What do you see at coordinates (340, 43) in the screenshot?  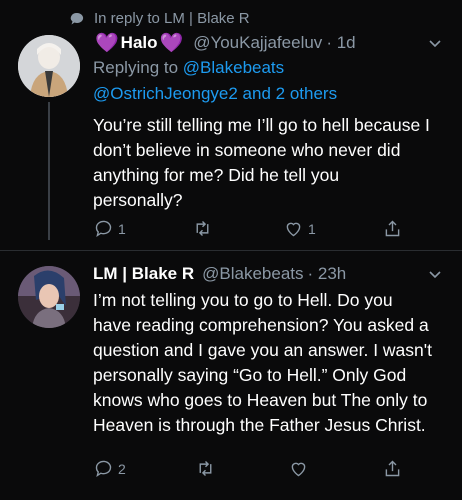 I see `timestamp: · 1d` at bounding box center [340, 43].